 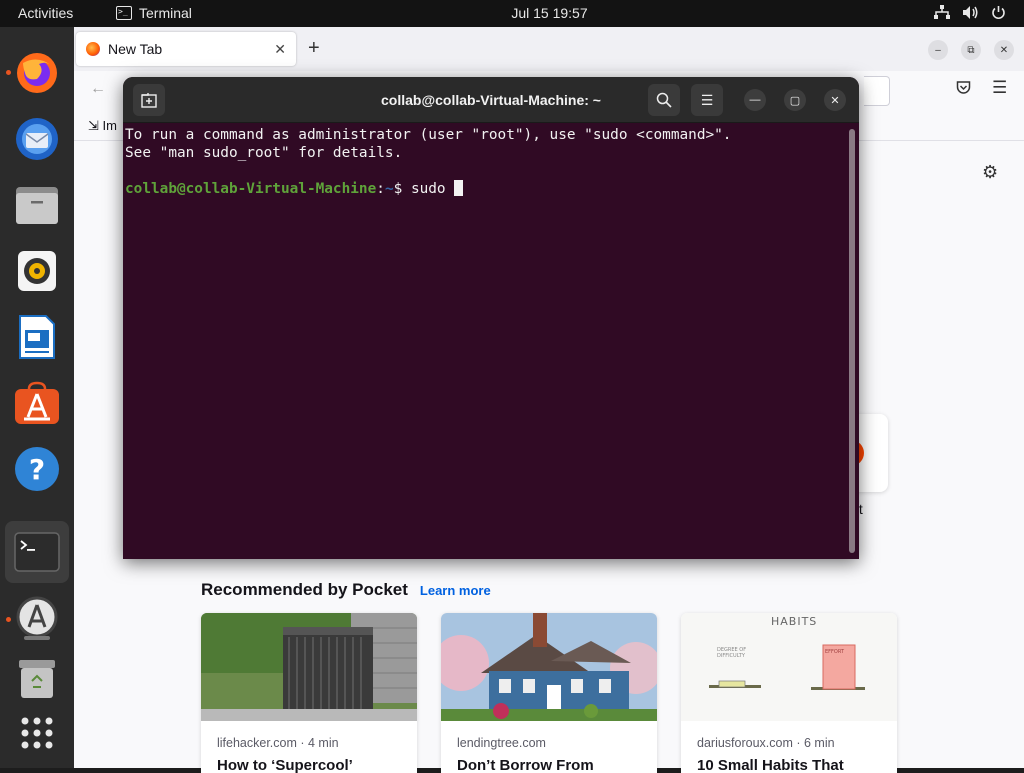 What do you see at coordinates (795, 100) in the screenshot?
I see `maximize-button: ▢` at bounding box center [795, 100].